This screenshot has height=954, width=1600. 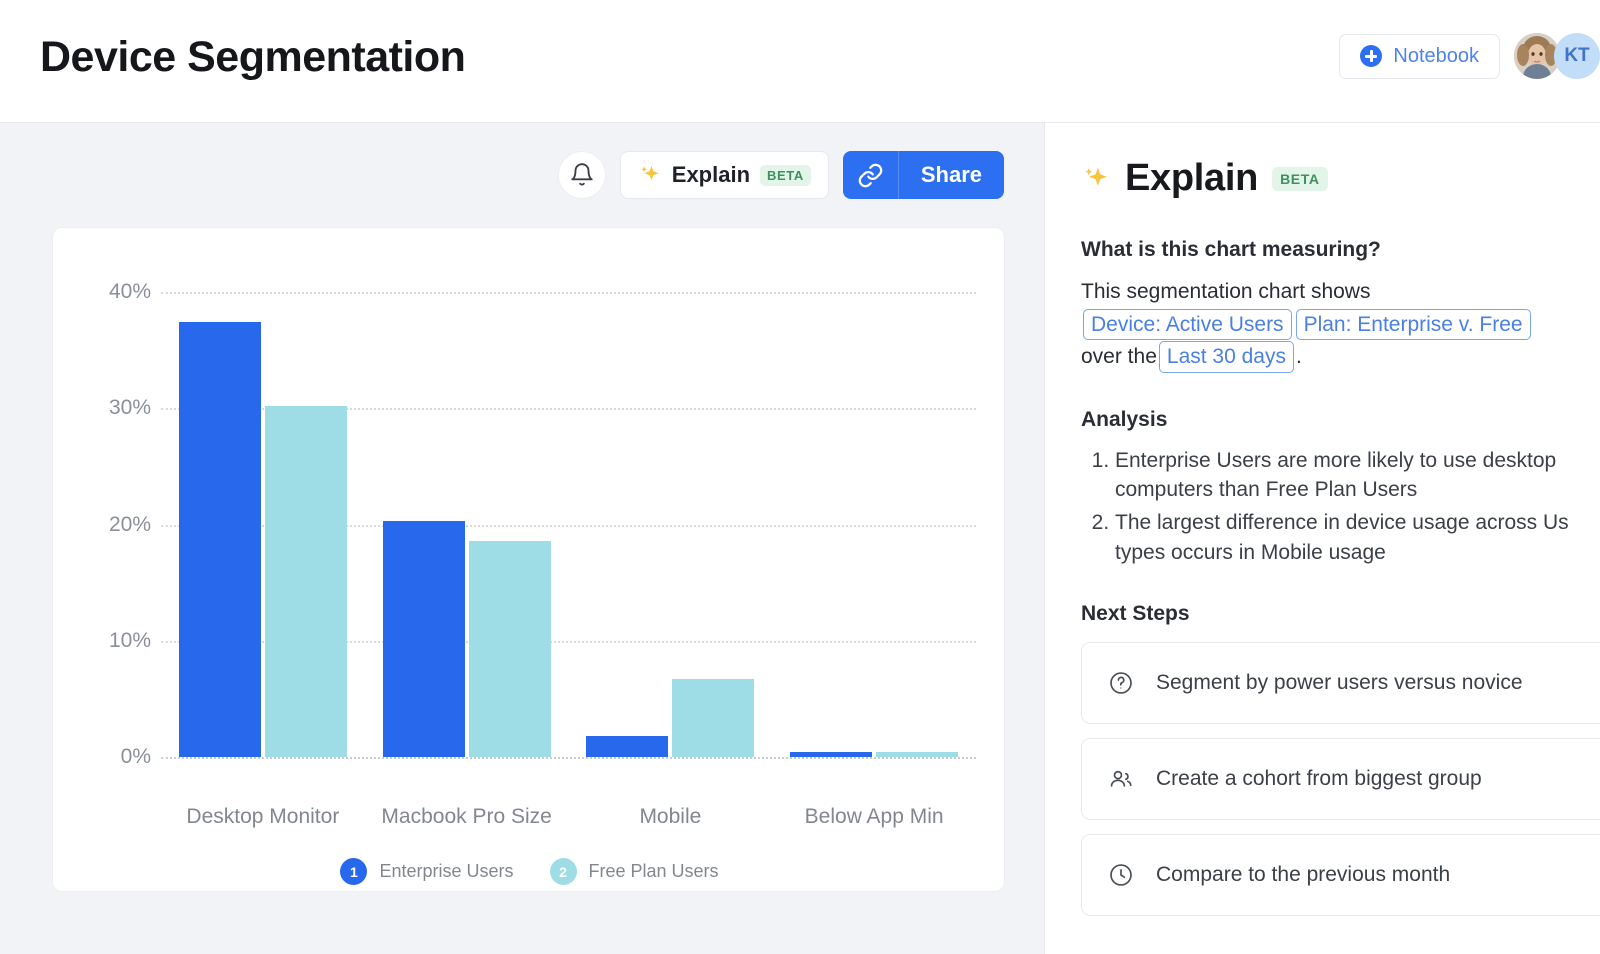 What do you see at coordinates (1577, 56) in the screenshot?
I see `avatar-initials: KT` at bounding box center [1577, 56].